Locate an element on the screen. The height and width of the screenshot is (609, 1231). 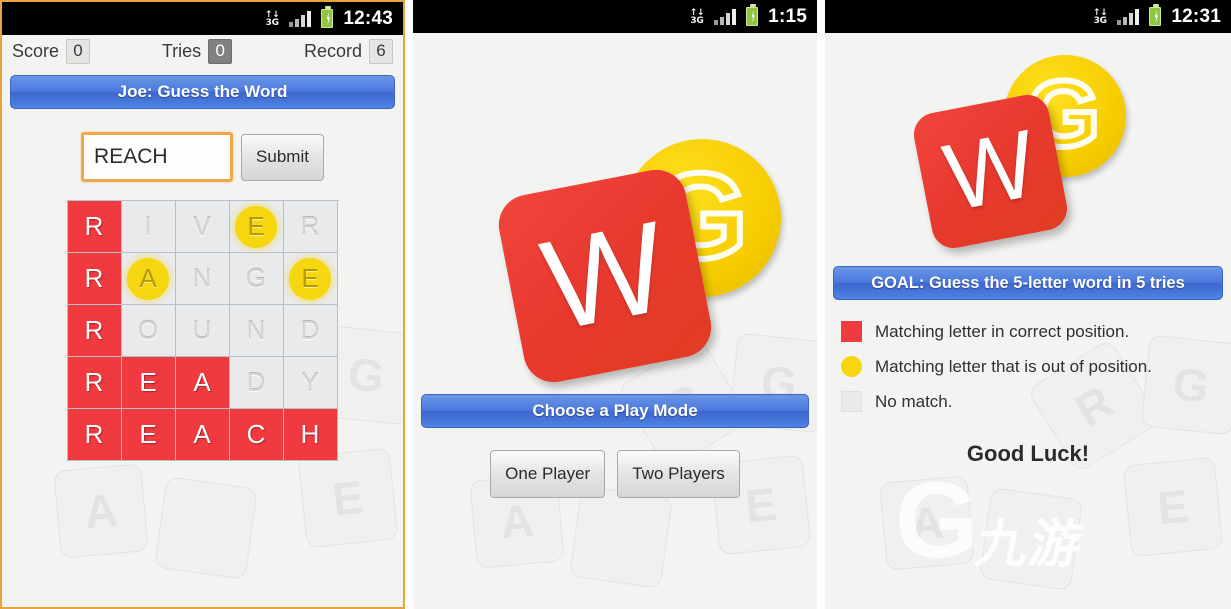
score-group: Score 0 is located at coordinates (51, 51).